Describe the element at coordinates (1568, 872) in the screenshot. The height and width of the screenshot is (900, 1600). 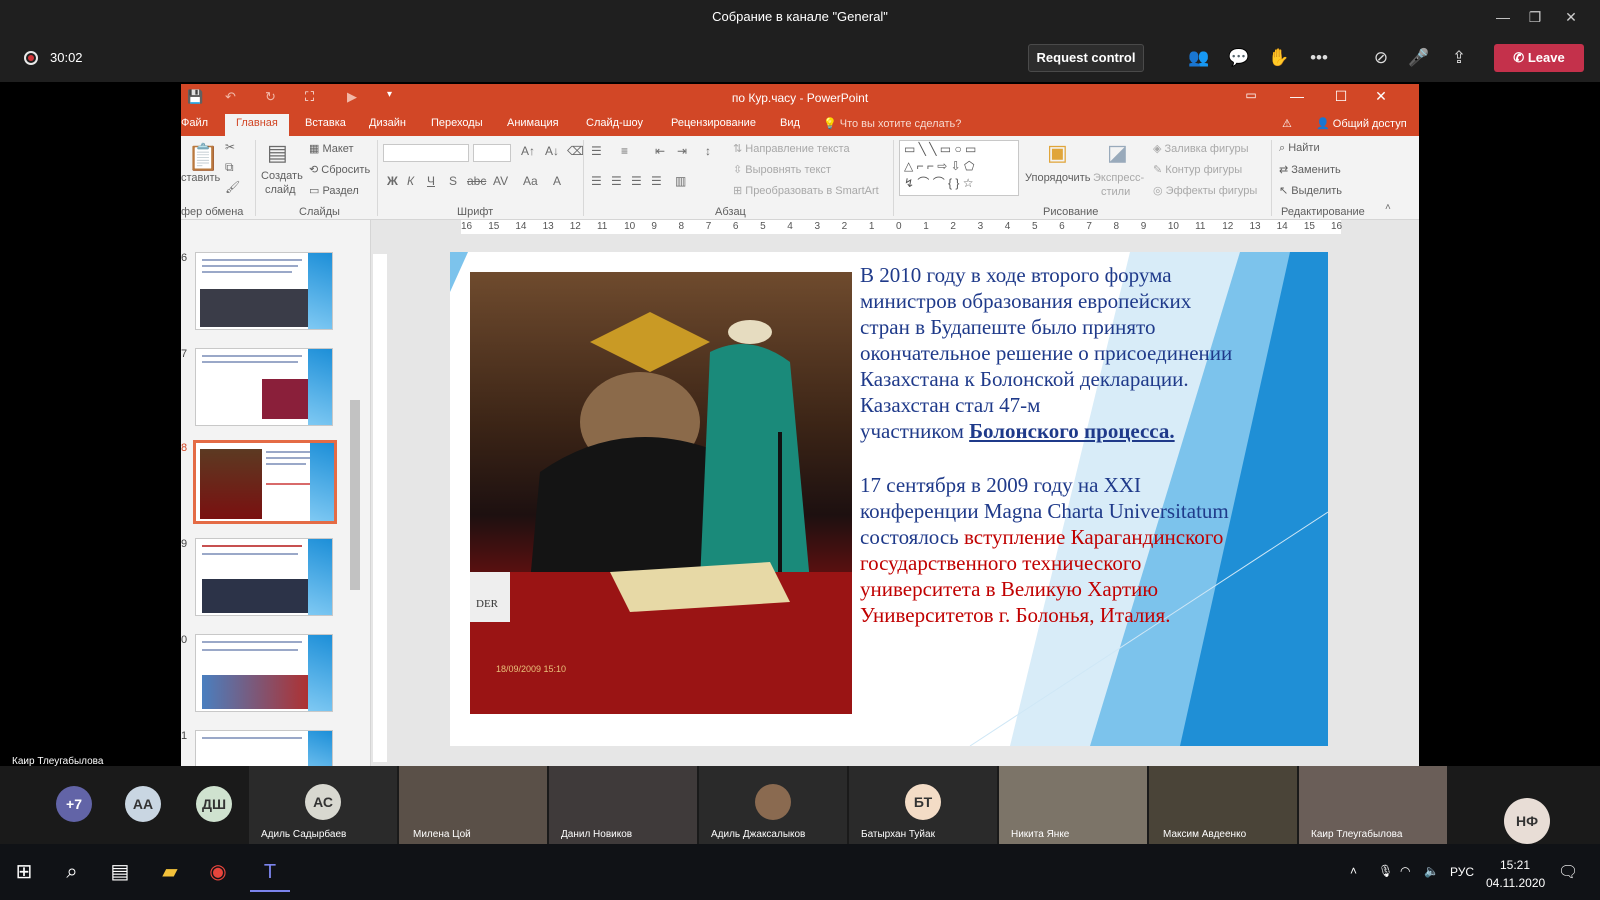
I see `notifications-icon: 🗨` at that location.